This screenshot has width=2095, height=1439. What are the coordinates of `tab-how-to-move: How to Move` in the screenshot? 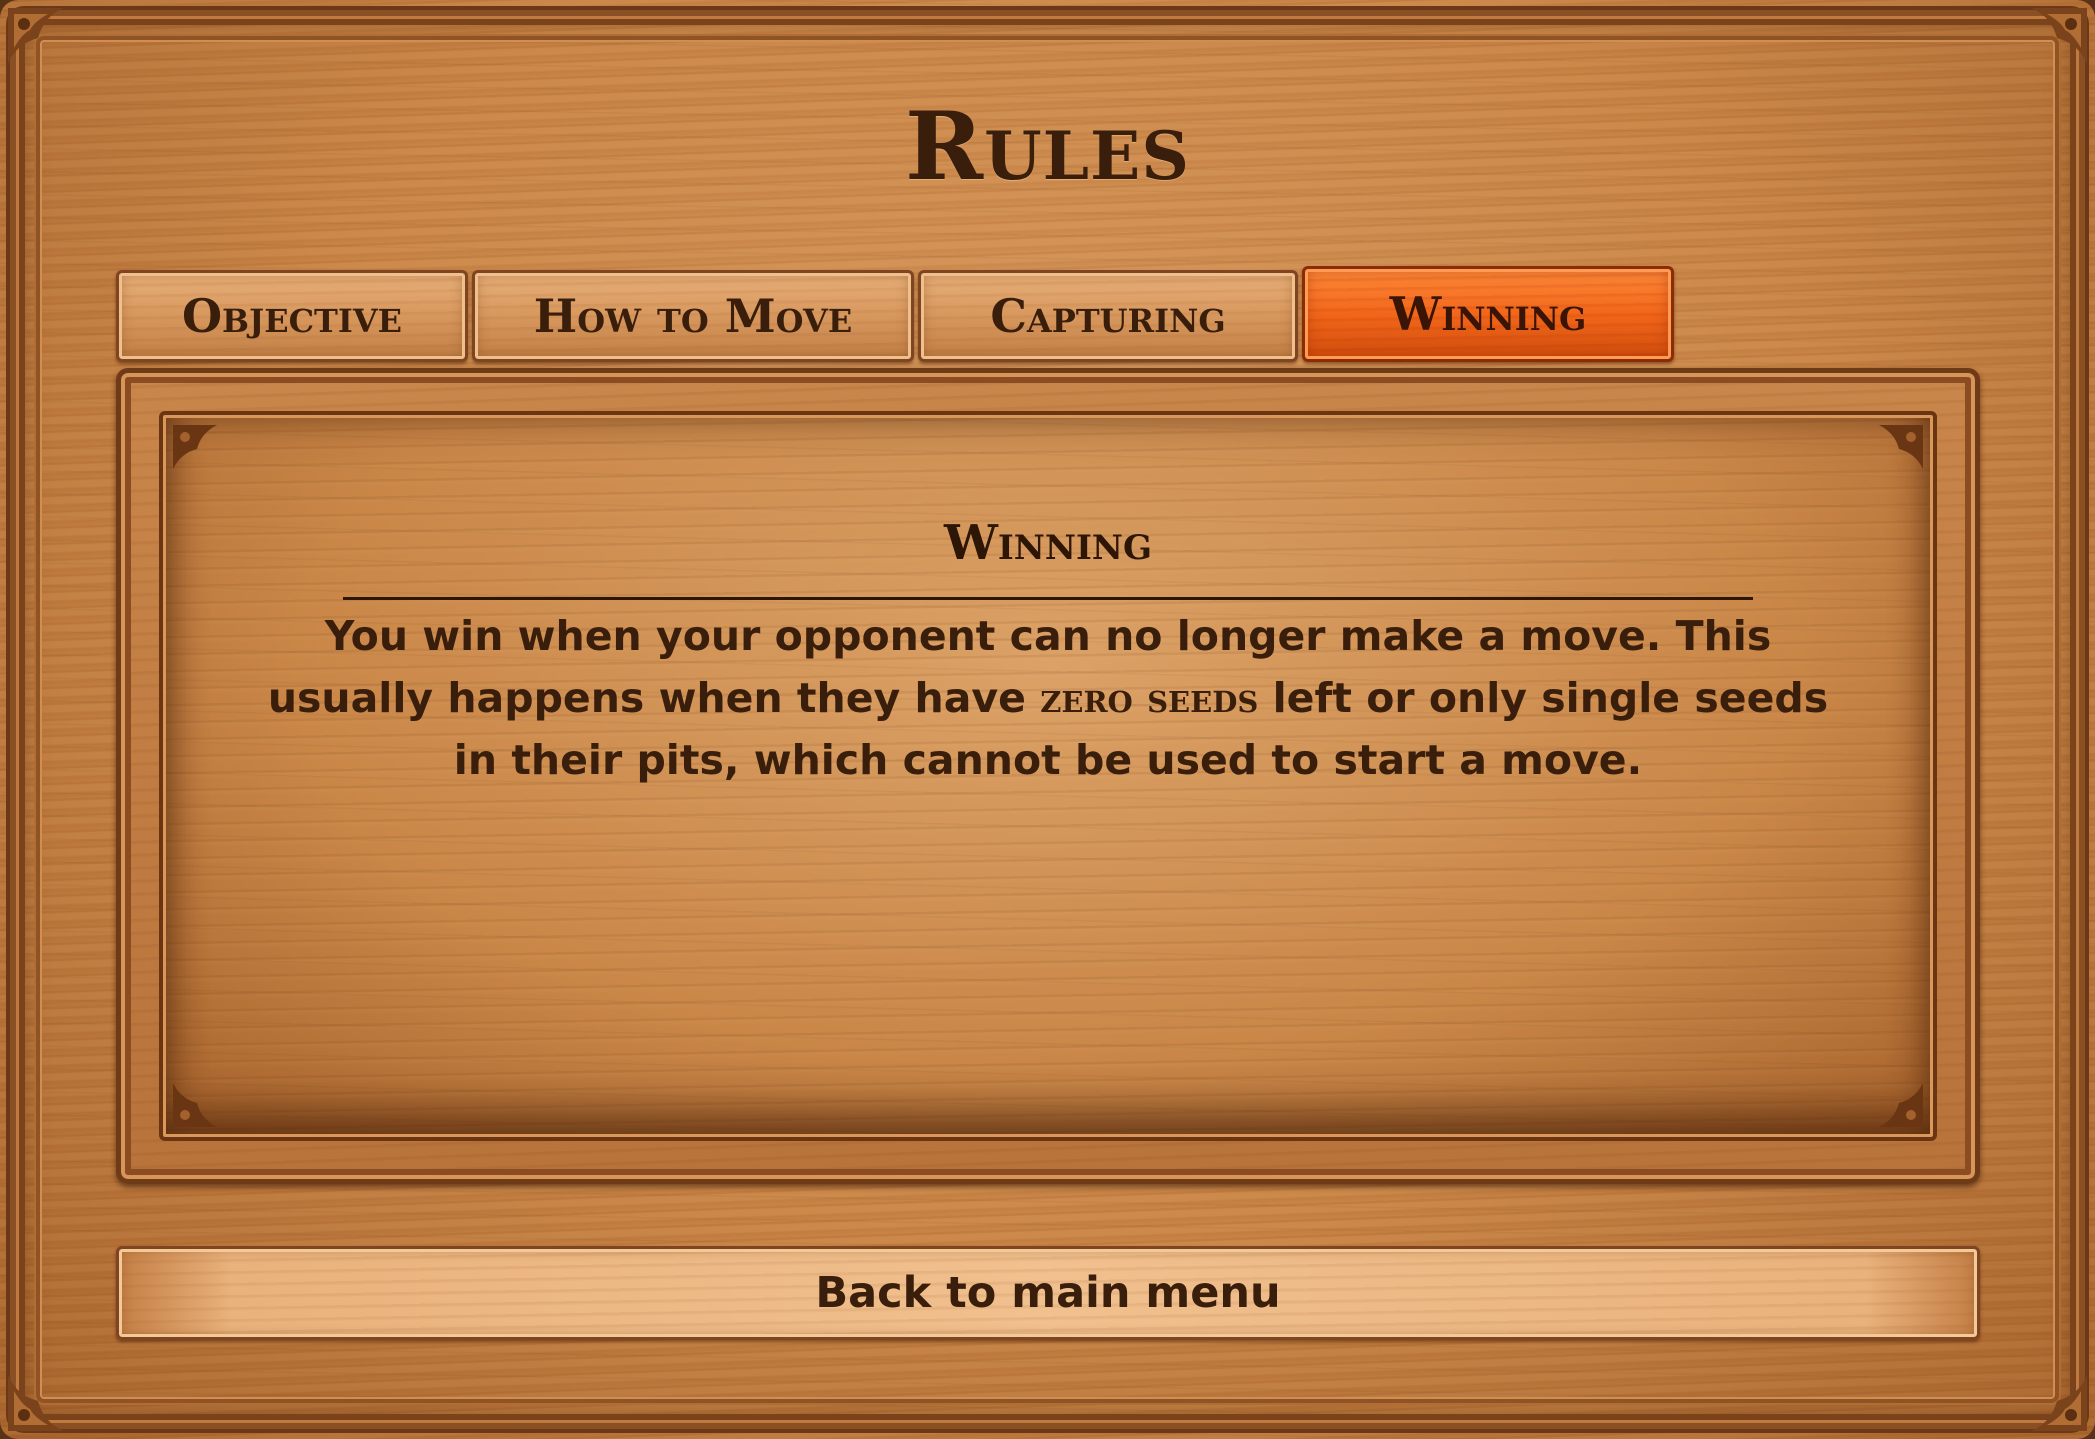 It's located at (693, 316).